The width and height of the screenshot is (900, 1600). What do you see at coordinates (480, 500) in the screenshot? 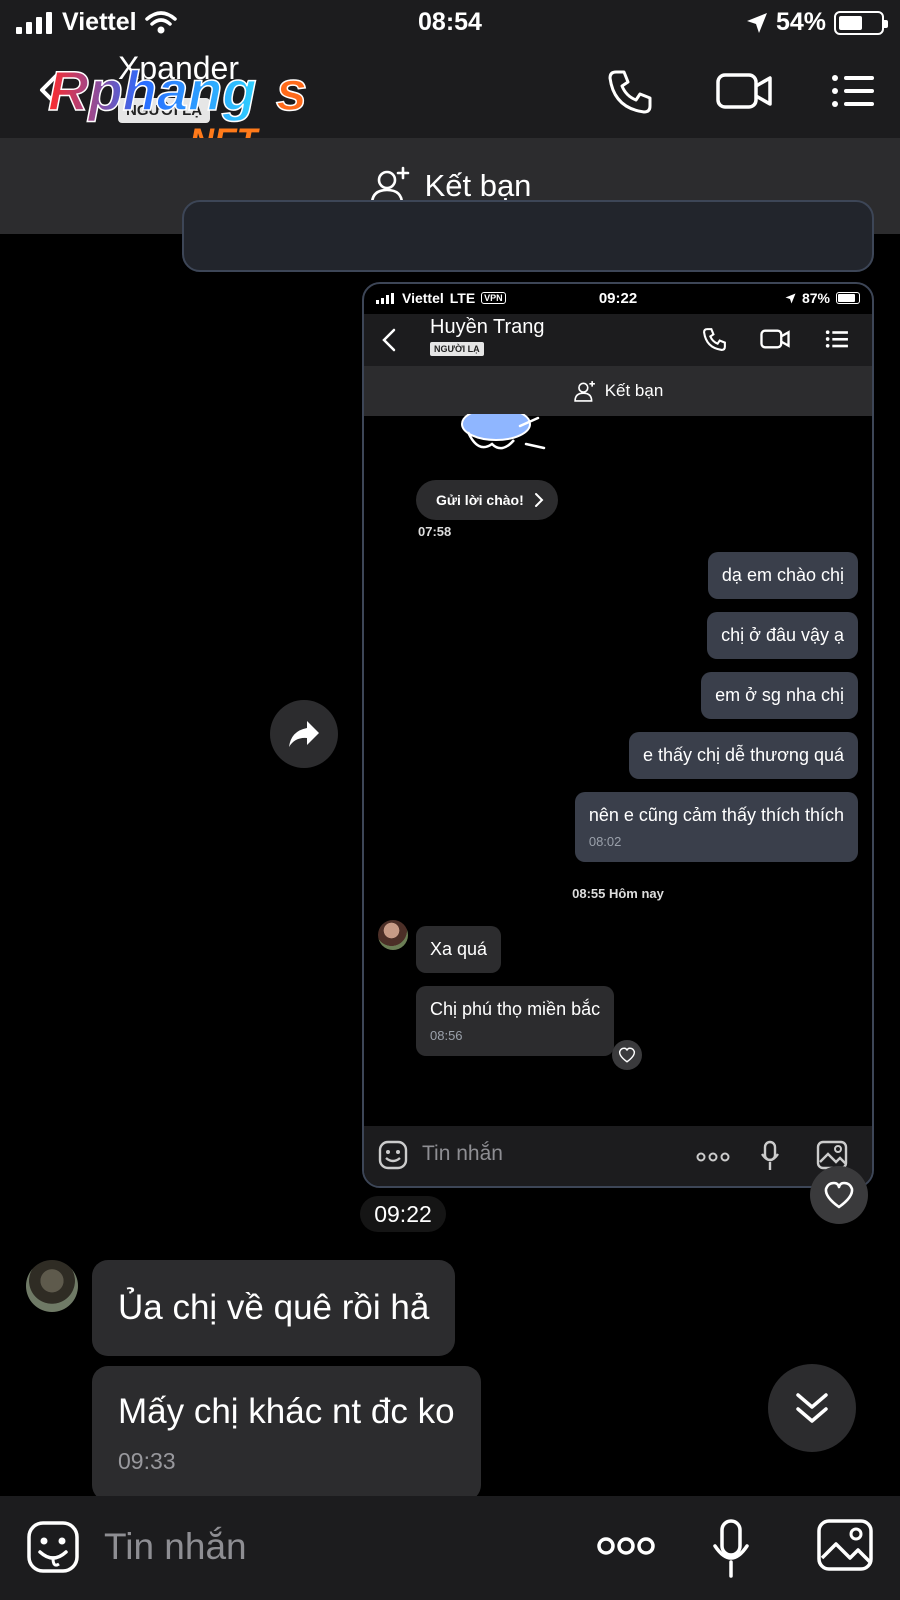
I see `send-greeting-label: Gửi lời chào!` at bounding box center [480, 500].